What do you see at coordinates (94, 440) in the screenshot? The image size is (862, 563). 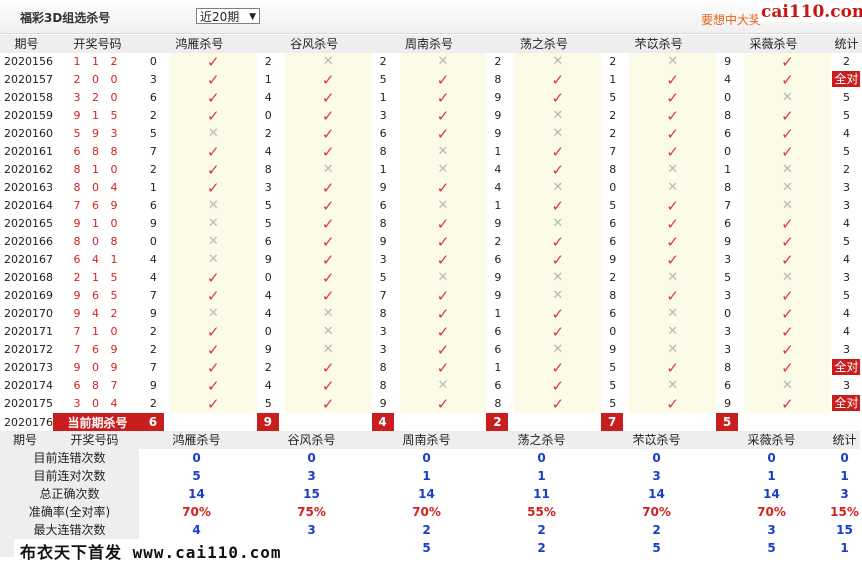 I see `column-header: 开奖号码` at bounding box center [94, 440].